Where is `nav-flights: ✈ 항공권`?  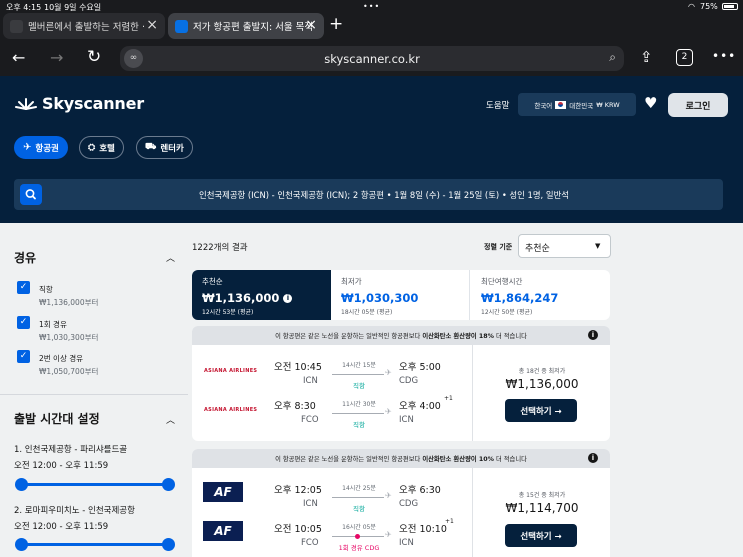 nav-flights: ✈ 항공권 is located at coordinates (41, 147).